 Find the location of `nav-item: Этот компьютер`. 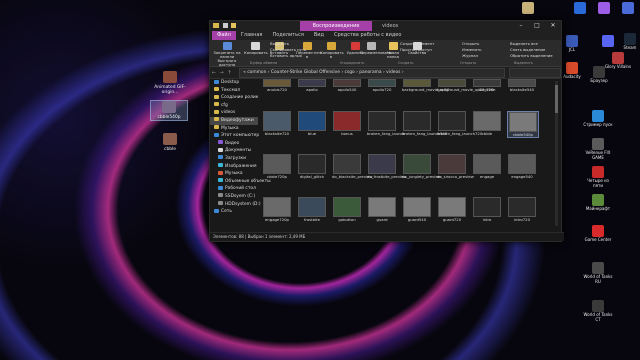

nav-item: Этот компьютер is located at coordinates (234, 136).